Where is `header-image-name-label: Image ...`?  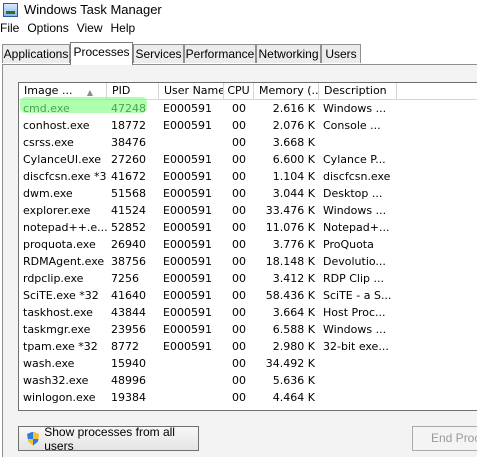 header-image-name-label: Image ... is located at coordinates (48, 90).